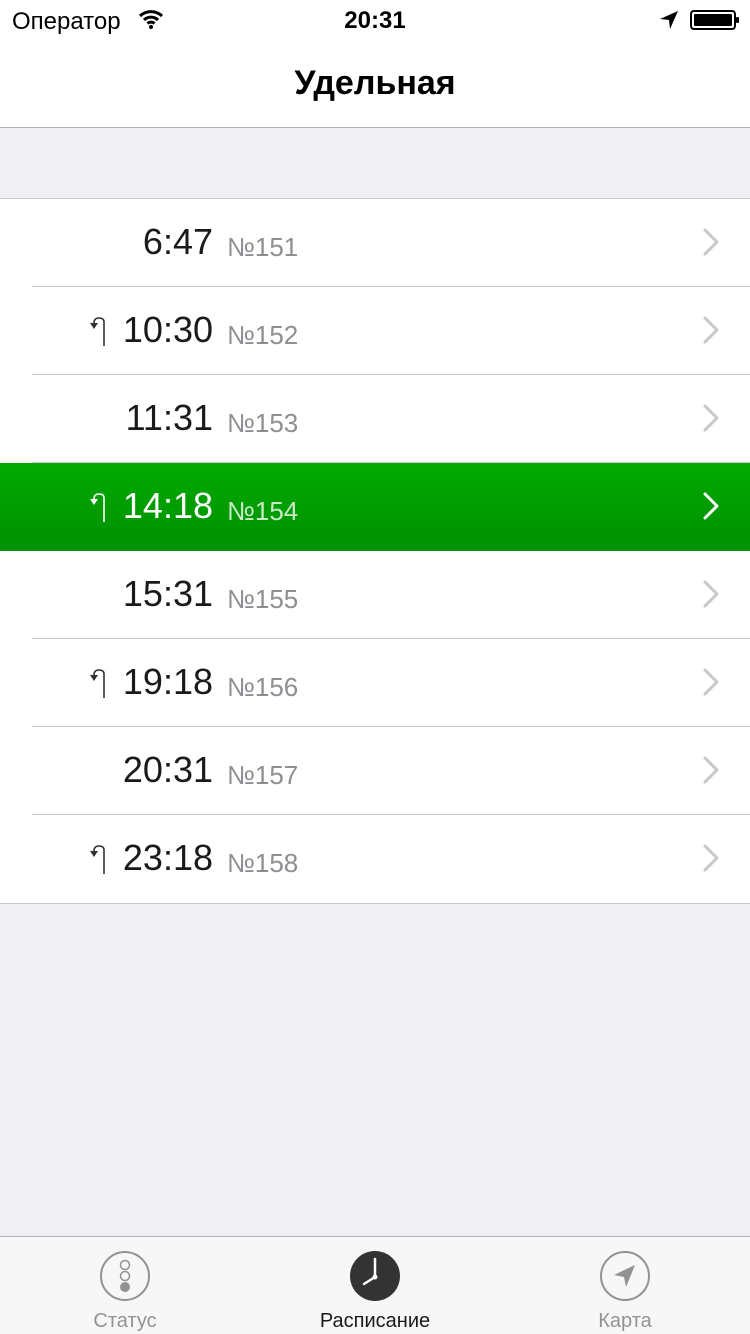  I want to click on tab-bar: Статус Расписание Карта, so click(375, 1285).